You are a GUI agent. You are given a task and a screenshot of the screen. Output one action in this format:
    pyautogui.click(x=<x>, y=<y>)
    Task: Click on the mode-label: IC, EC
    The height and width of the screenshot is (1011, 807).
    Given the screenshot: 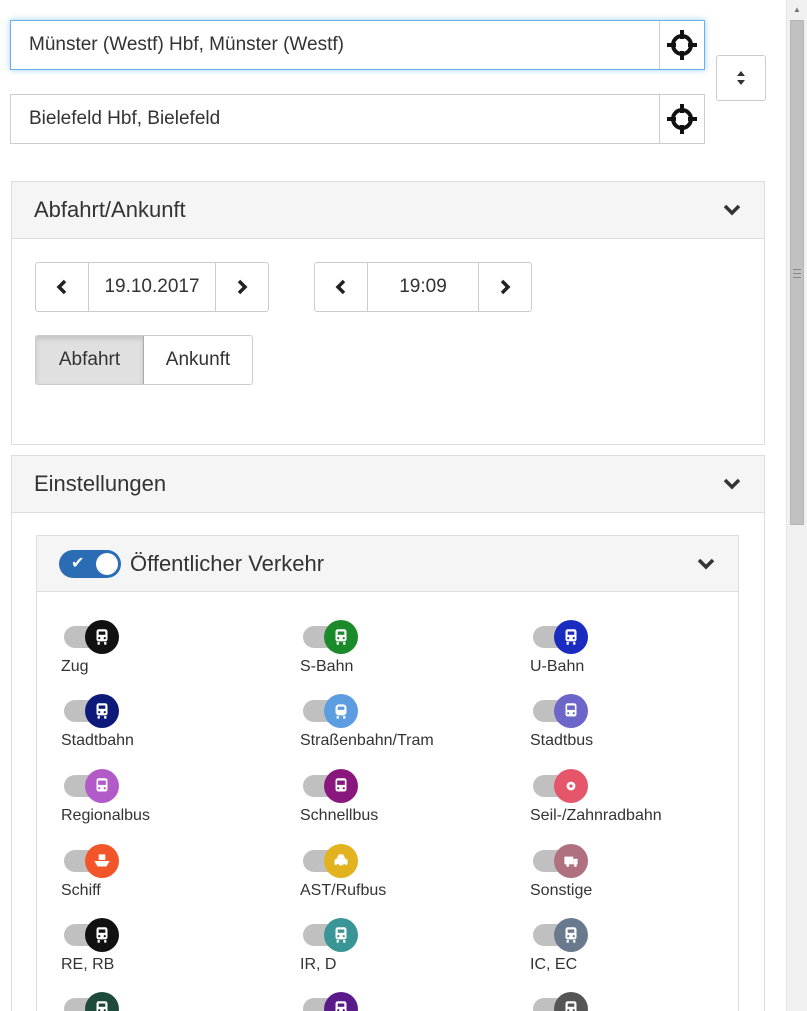 What is the action you would take?
    pyautogui.click(x=554, y=964)
    